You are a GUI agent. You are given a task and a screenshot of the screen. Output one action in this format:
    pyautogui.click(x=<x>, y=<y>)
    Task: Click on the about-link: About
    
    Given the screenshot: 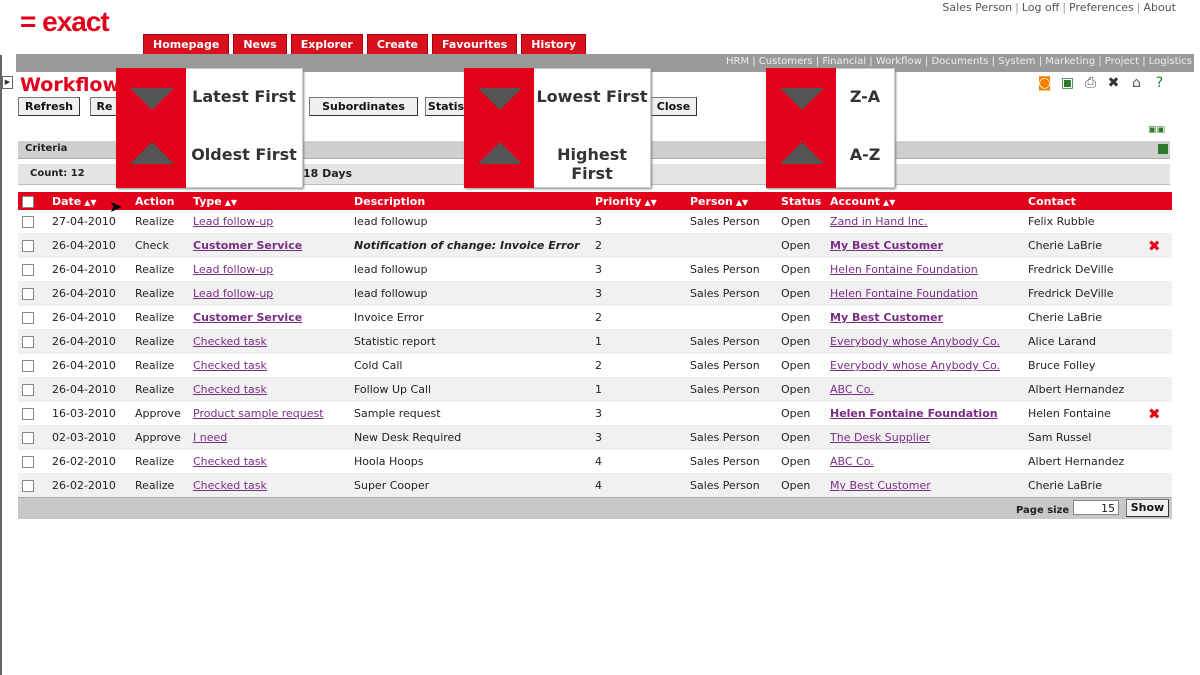 What is the action you would take?
    pyautogui.click(x=1159, y=7)
    